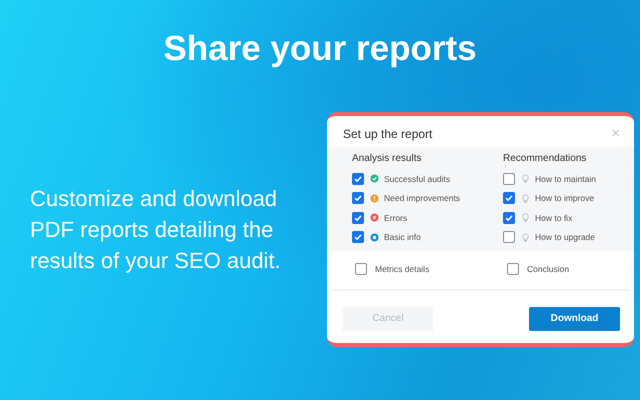 Image resolution: width=640 pixels, height=400 pixels. Describe the element at coordinates (565, 179) in the screenshot. I see `option-label: How to maintain` at that location.